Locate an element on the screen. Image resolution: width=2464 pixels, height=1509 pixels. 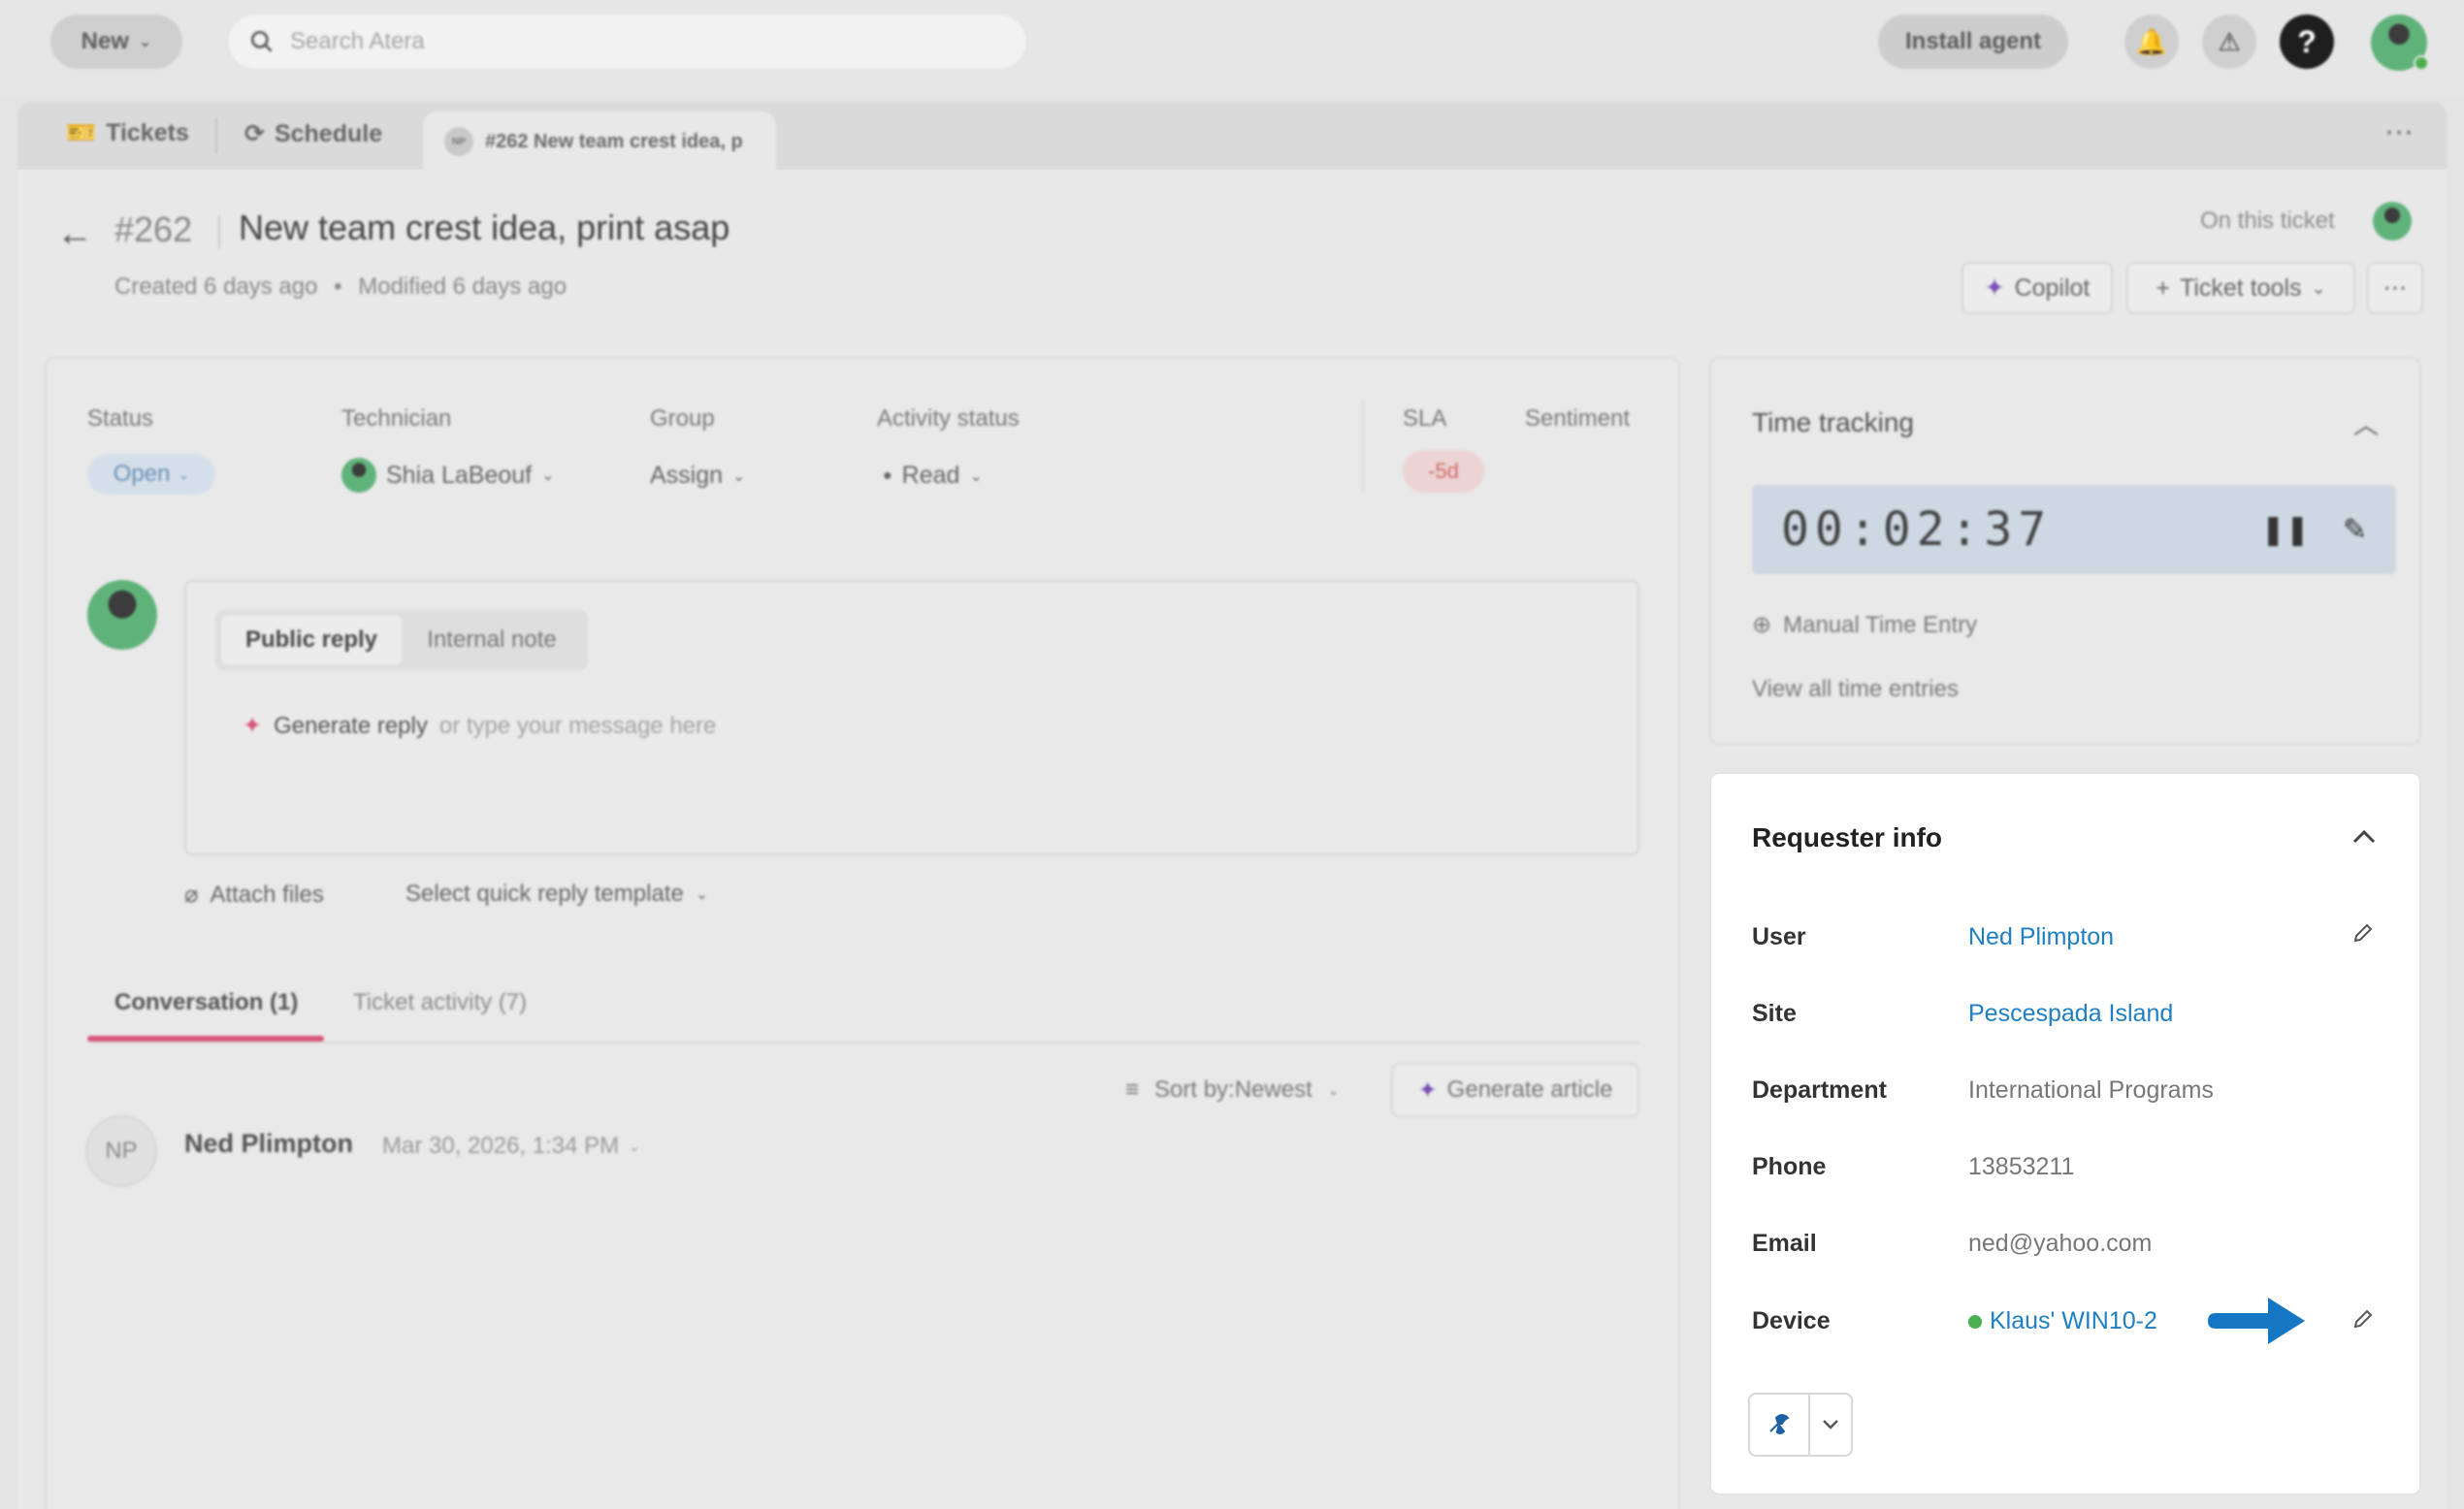
install-agent-button: Install agent is located at coordinates (1973, 42).